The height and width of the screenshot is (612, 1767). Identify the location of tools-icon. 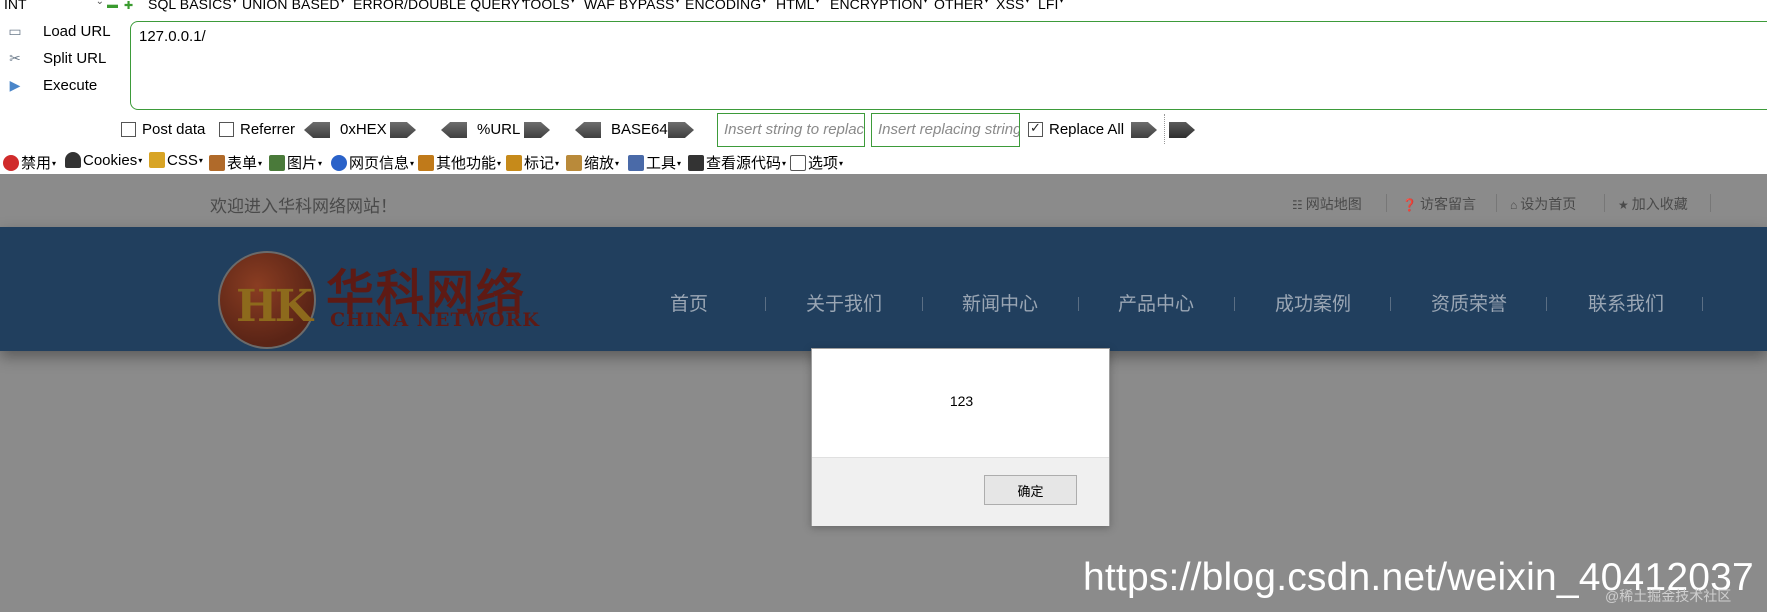
(636, 163).